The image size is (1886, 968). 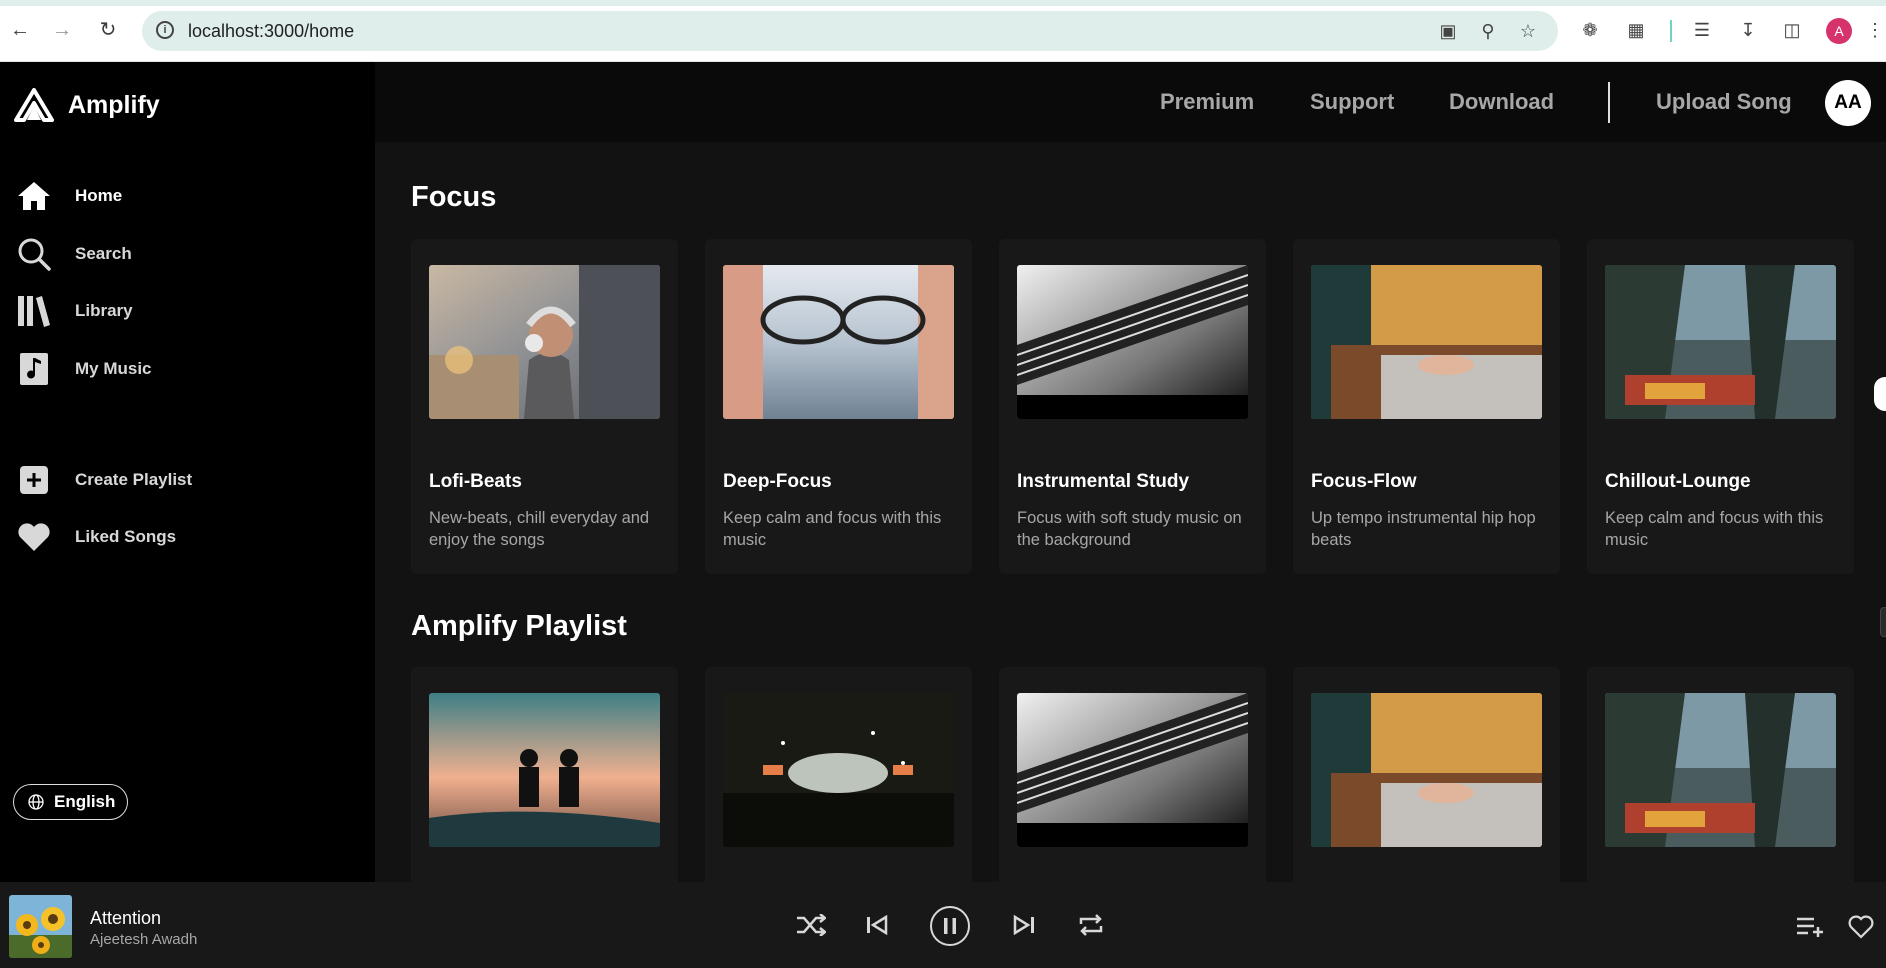 I want to click on playlist-title: Focus-Flow, so click(x=1364, y=481).